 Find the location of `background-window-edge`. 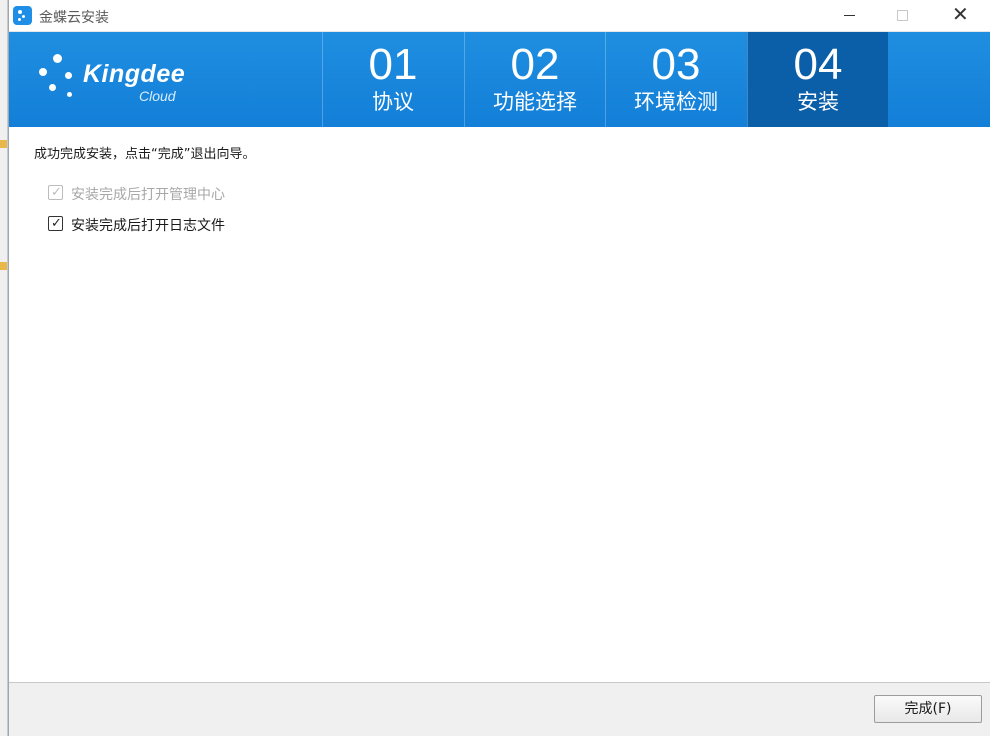

background-window-edge is located at coordinates (4, 368).